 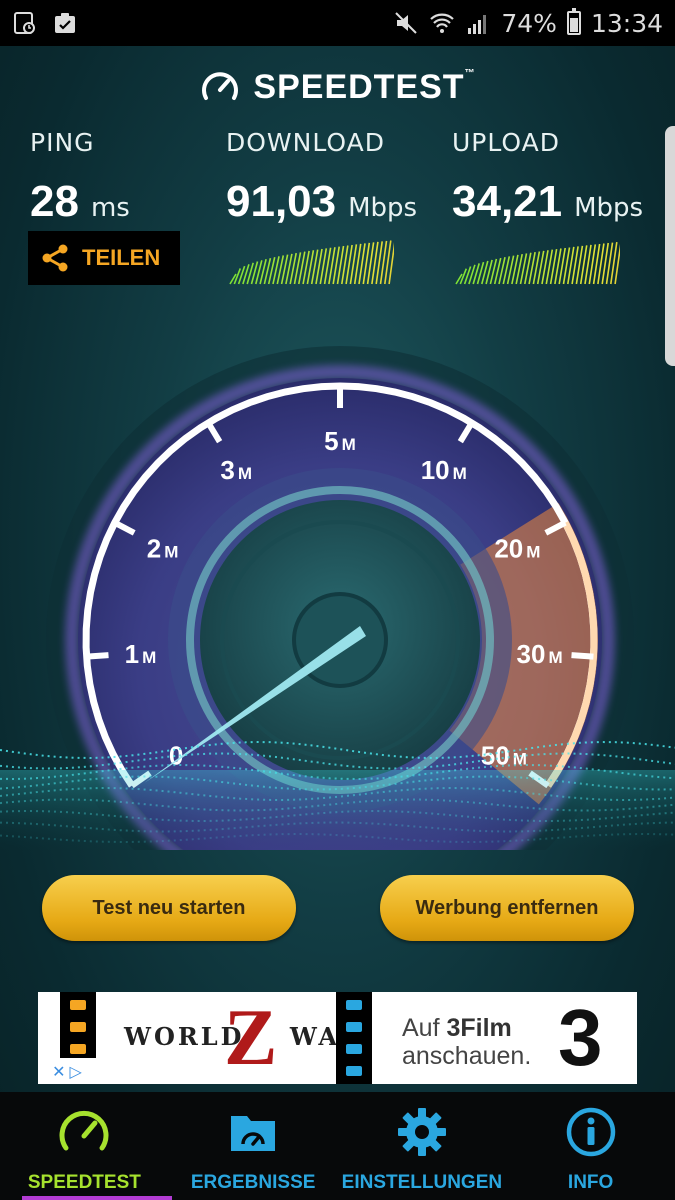 I want to click on nav-settings: EINSTELLUNGEN, so click(x=422, y=1146).